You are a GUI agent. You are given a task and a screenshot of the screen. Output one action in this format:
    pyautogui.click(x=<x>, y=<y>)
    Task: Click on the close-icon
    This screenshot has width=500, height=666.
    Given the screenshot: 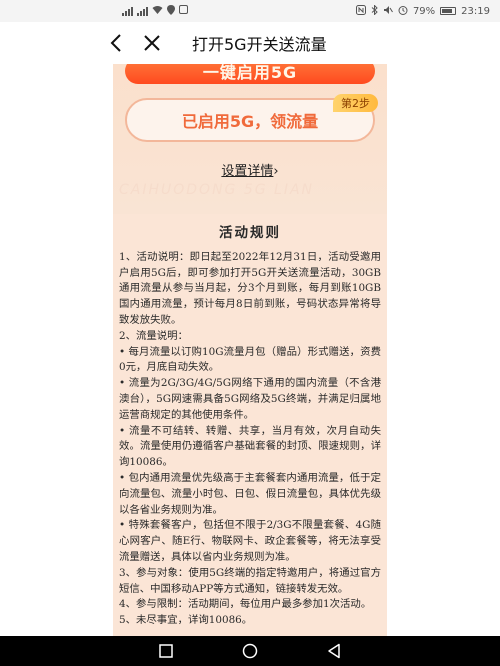 What is the action you would take?
    pyautogui.click(x=152, y=43)
    